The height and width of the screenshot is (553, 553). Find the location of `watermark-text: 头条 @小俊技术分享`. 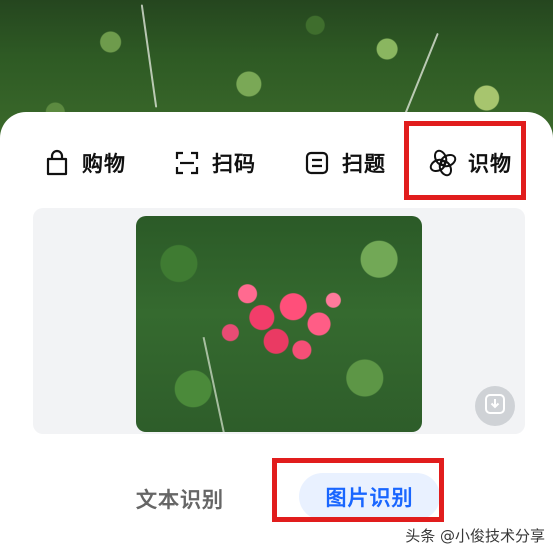

watermark-text: 头条 @小俊技术分享 is located at coordinates (475, 536).